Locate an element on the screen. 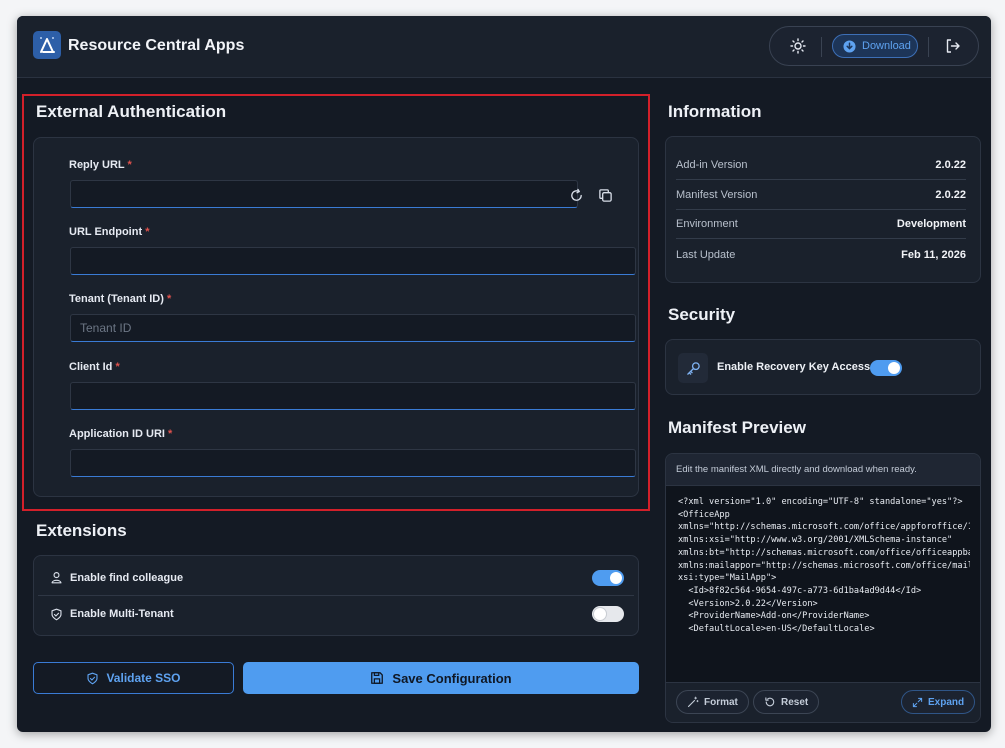  reset-label: Reset is located at coordinates (795, 702).